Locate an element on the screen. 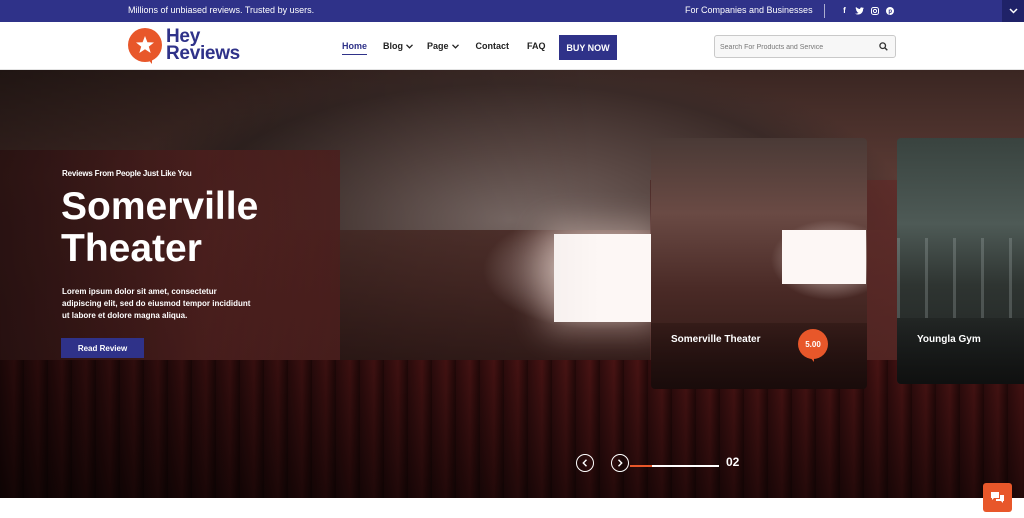 The height and width of the screenshot is (518, 1024). logo-star-badge is located at coordinates (145, 46).